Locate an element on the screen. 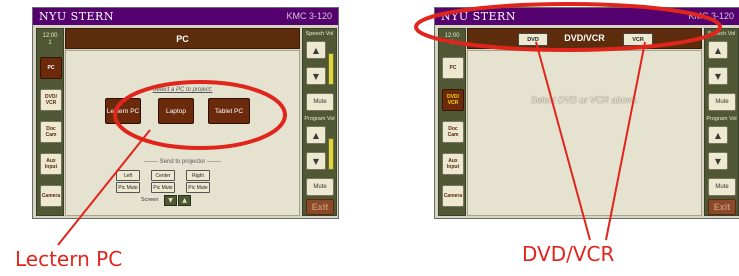 The width and height of the screenshot is (739, 276). lectern-pc-callout: Lectern PC is located at coordinates (69, 259).